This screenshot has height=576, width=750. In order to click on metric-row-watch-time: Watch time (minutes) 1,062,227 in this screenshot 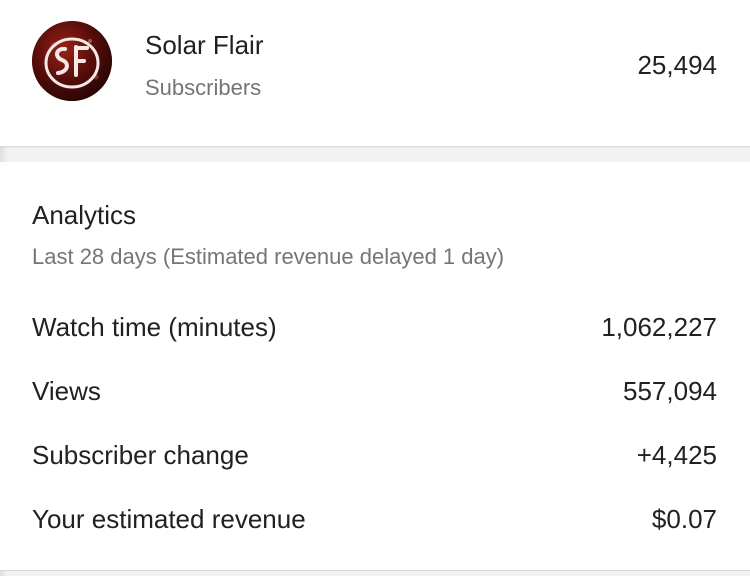, I will do `click(374, 329)`.